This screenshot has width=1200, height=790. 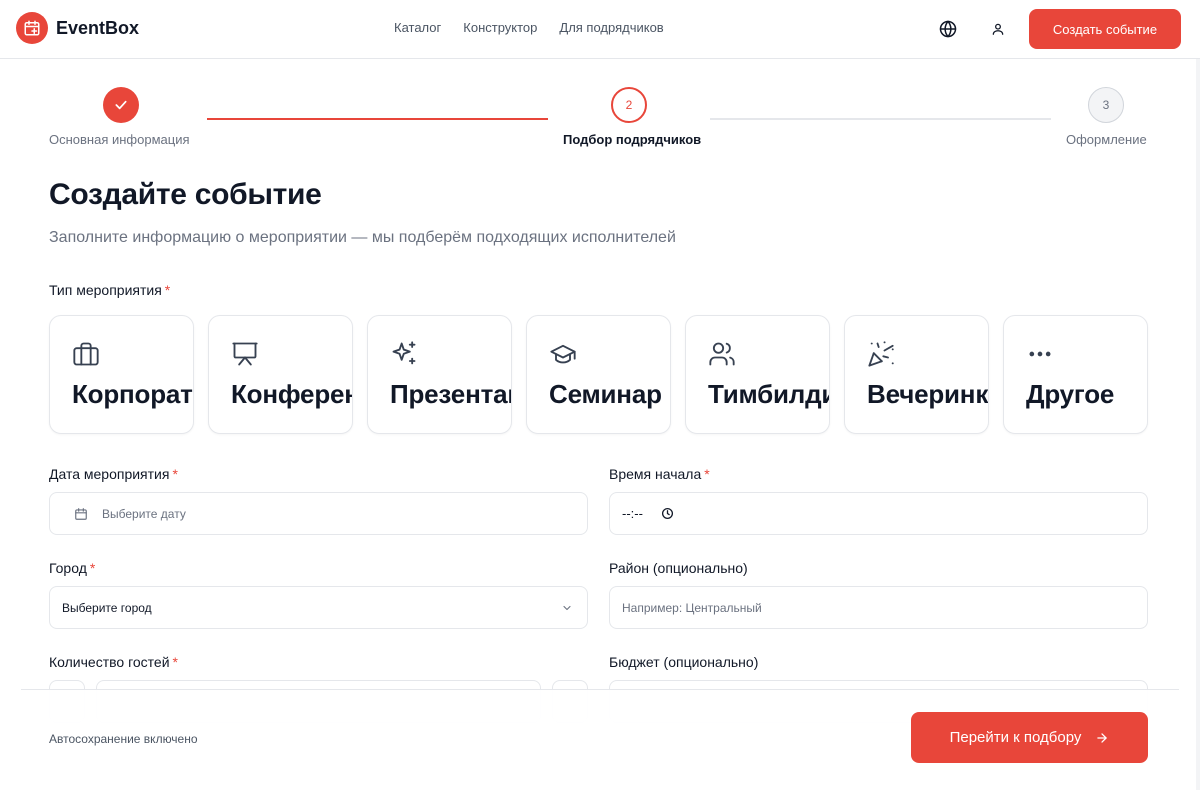 What do you see at coordinates (564, 354) in the screenshot?
I see `graduation-cap-icon` at bounding box center [564, 354].